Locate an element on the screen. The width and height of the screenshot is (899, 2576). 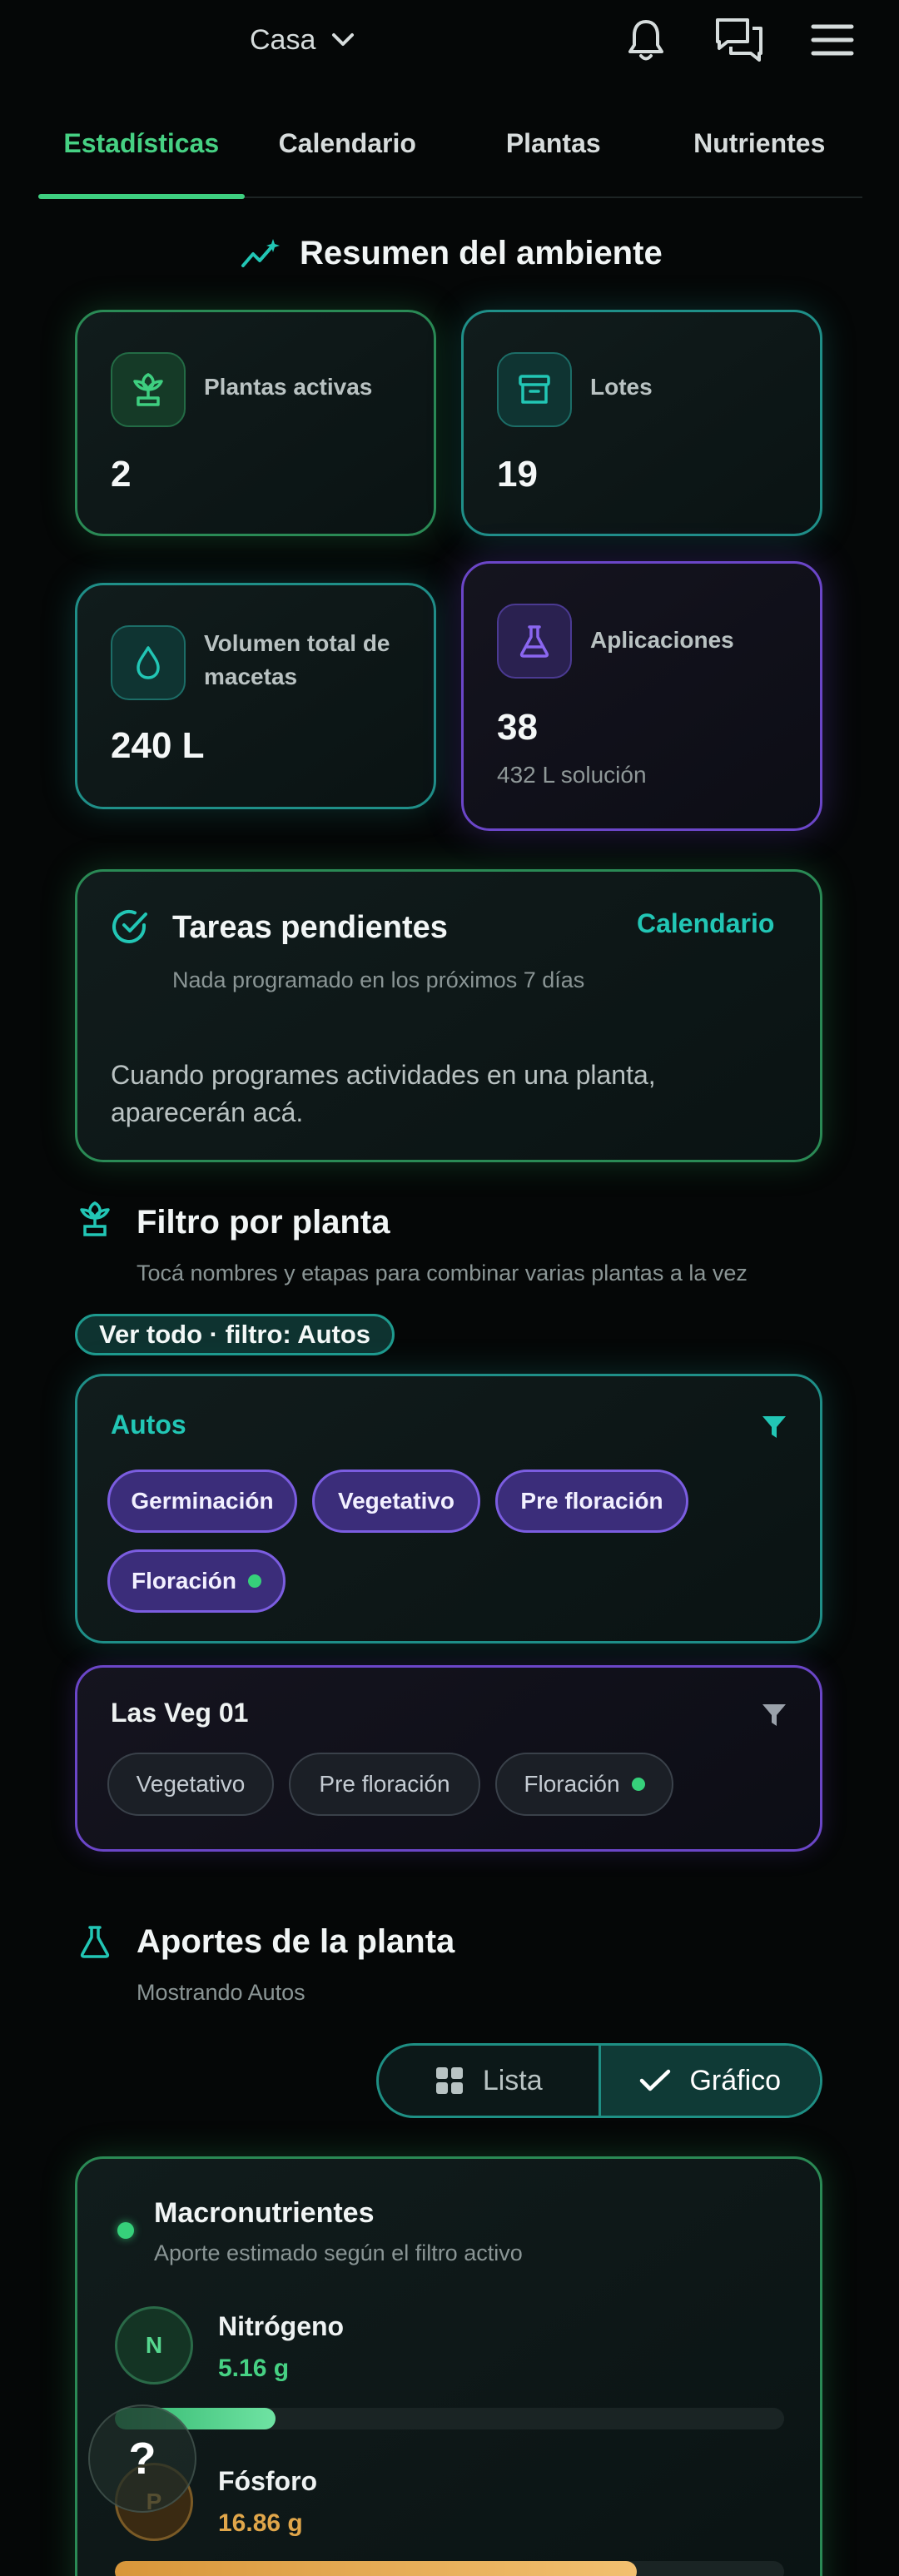
stat-value: 240 L is located at coordinates (158, 745).